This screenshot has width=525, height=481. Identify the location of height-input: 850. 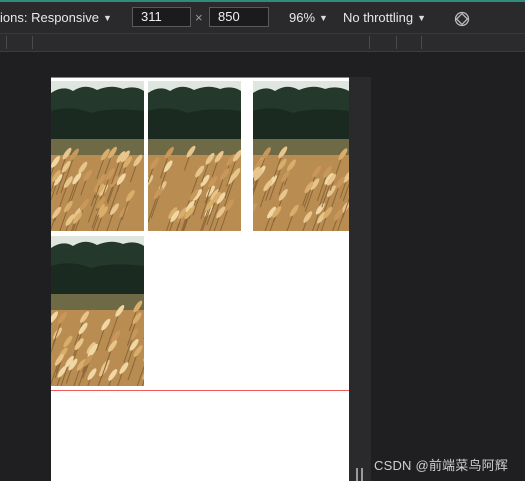
(239, 17).